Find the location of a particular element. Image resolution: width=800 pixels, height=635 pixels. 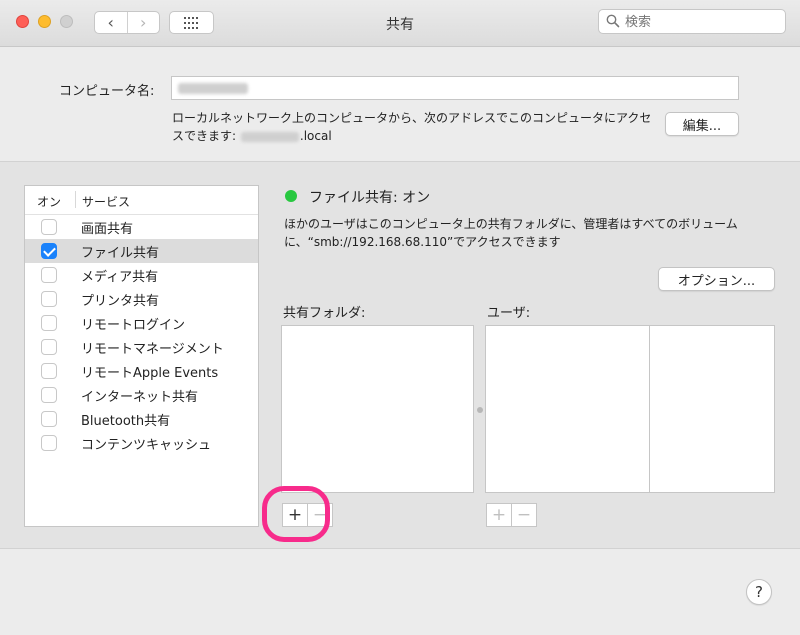

service-row: プリンタ共有 is located at coordinates (141, 299).